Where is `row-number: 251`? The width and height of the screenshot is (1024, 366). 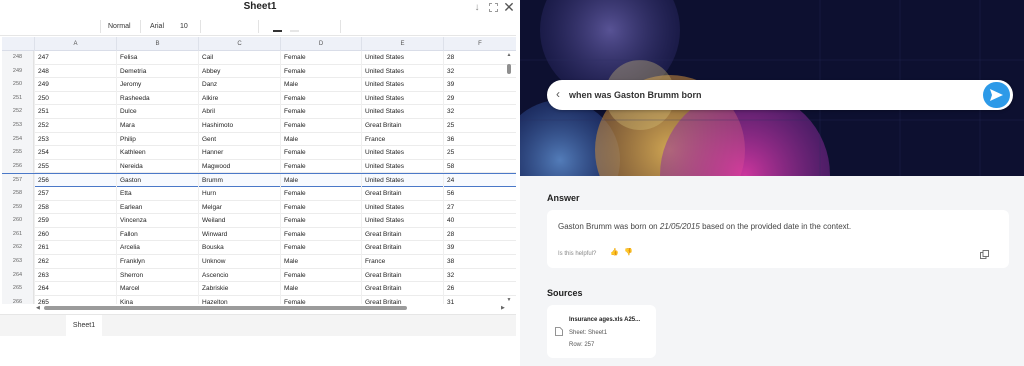
row-number: 251 is located at coordinates (18, 98).